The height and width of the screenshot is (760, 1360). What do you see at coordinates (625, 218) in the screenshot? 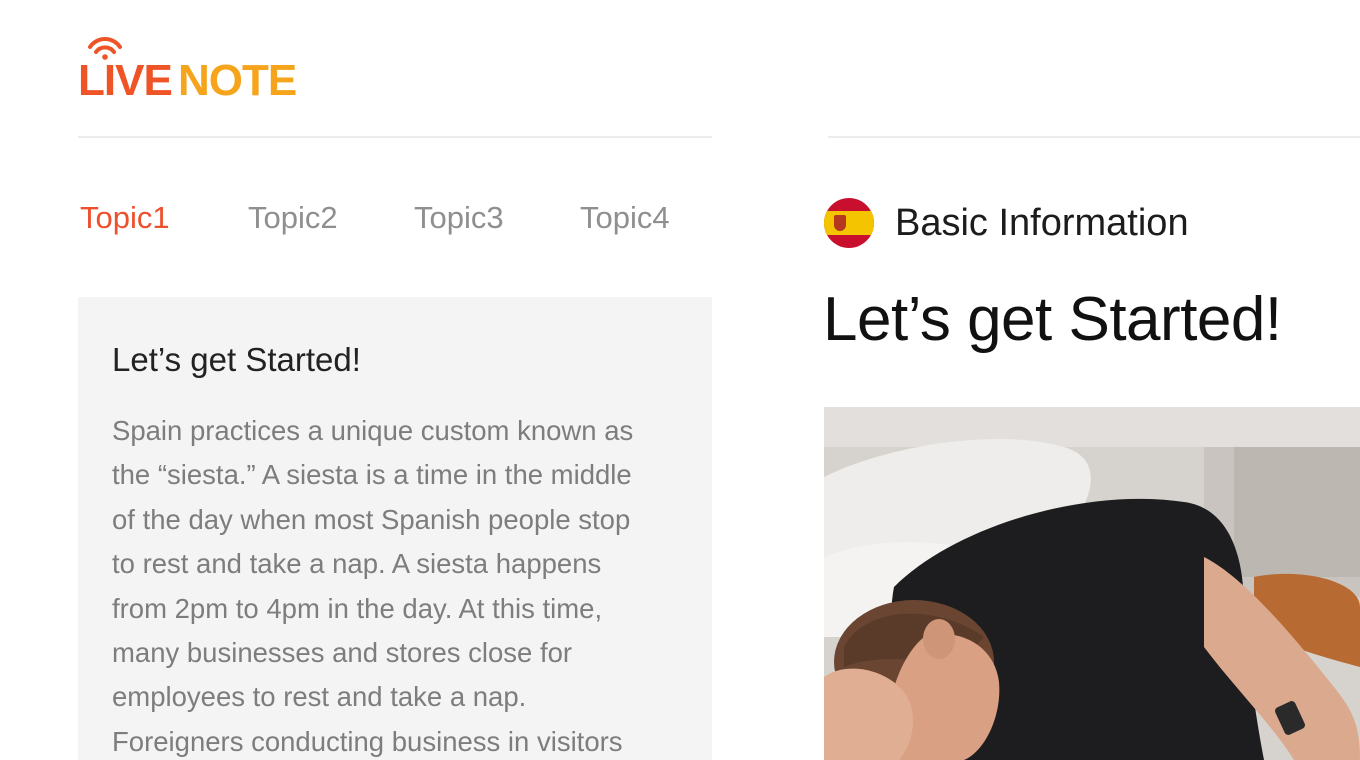
I see `tab-topic4: Topic4` at bounding box center [625, 218].